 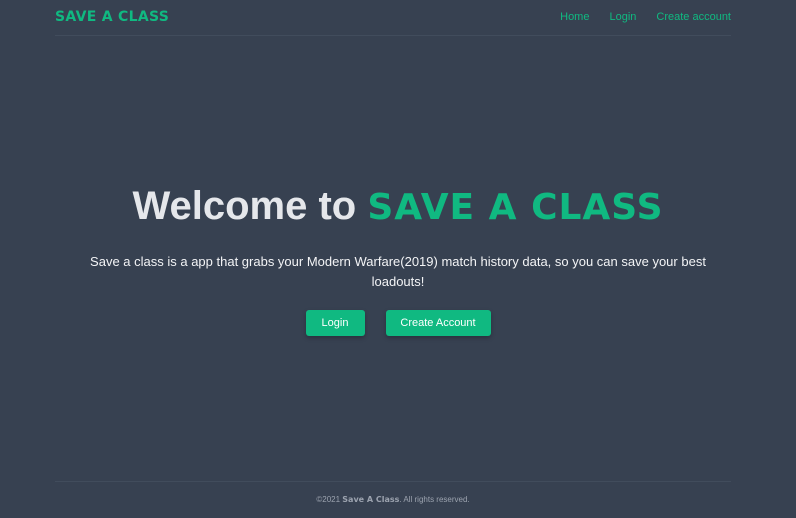 I want to click on footer-rights: . All rights reserved., so click(x=434, y=499).